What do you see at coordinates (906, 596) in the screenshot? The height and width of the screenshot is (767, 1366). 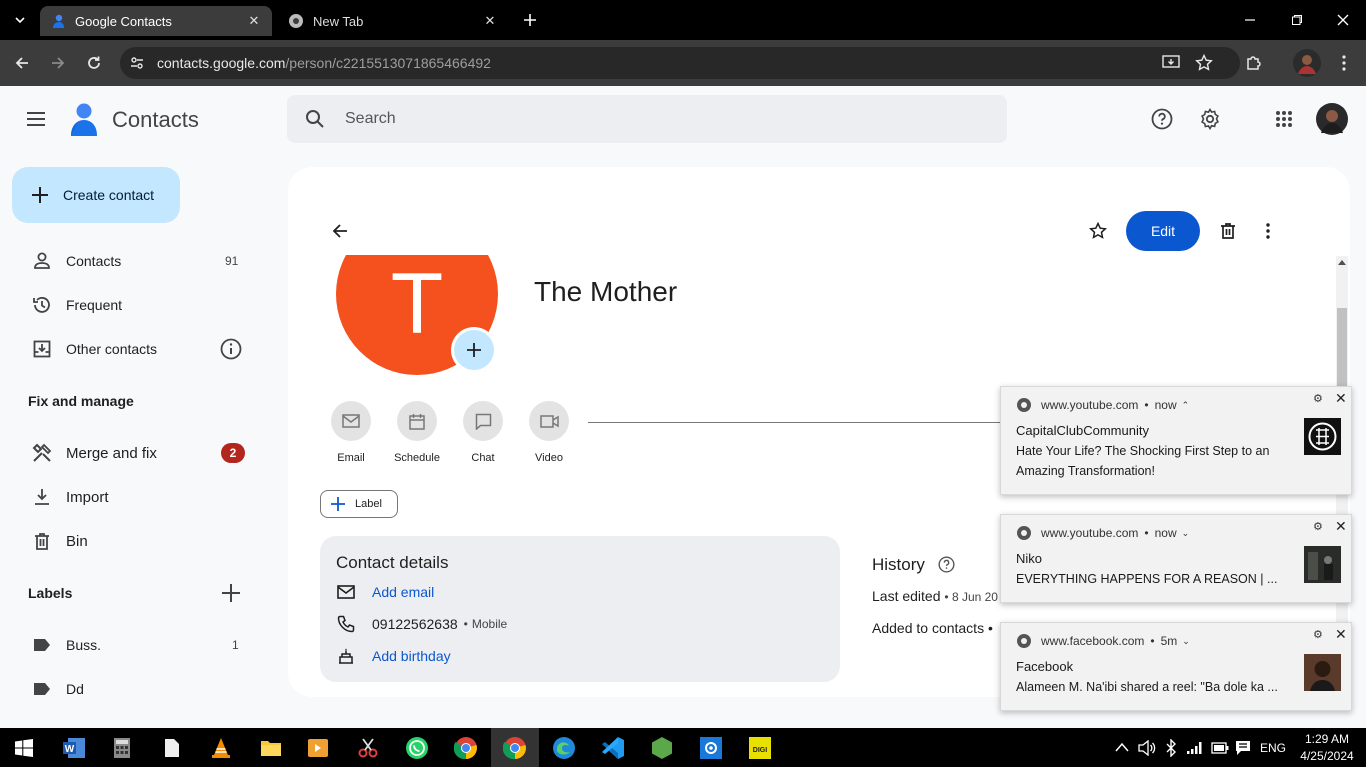 I see `last-edited-label: Last edited` at bounding box center [906, 596].